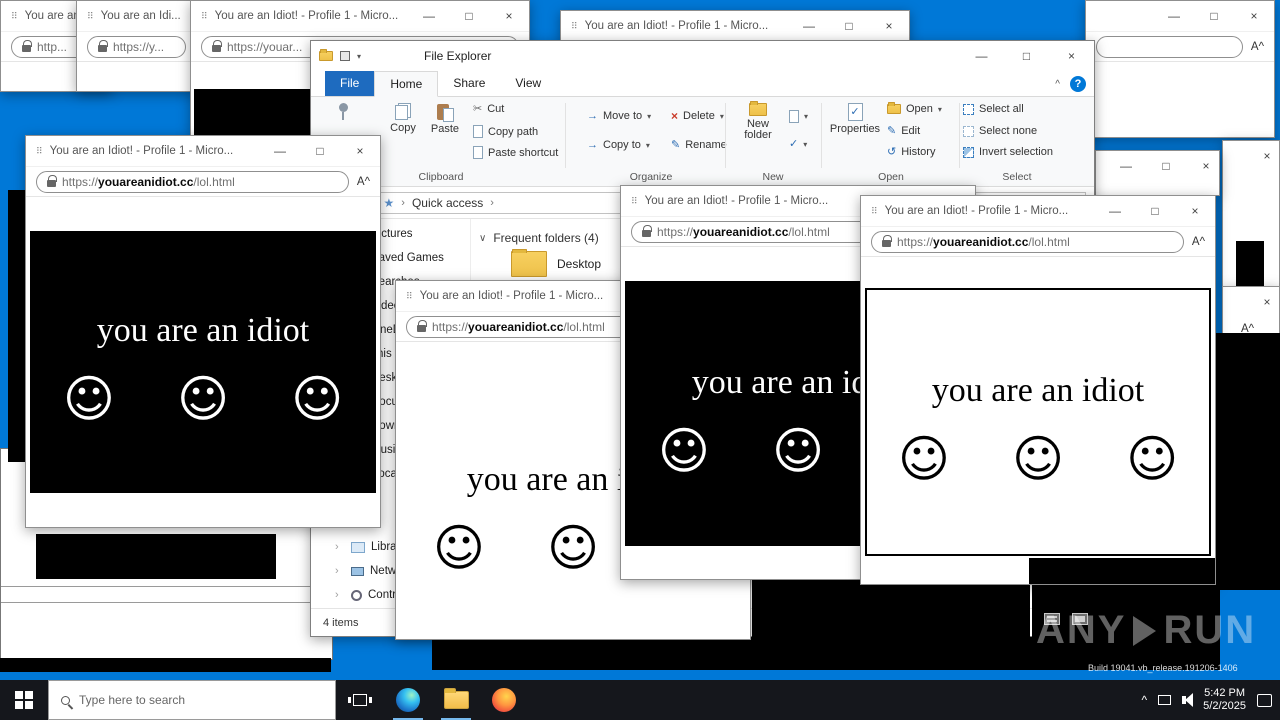 Image resolution: width=1280 pixels, height=720 pixels. I want to click on taskbar-search: Type here to search, so click(192, 700).